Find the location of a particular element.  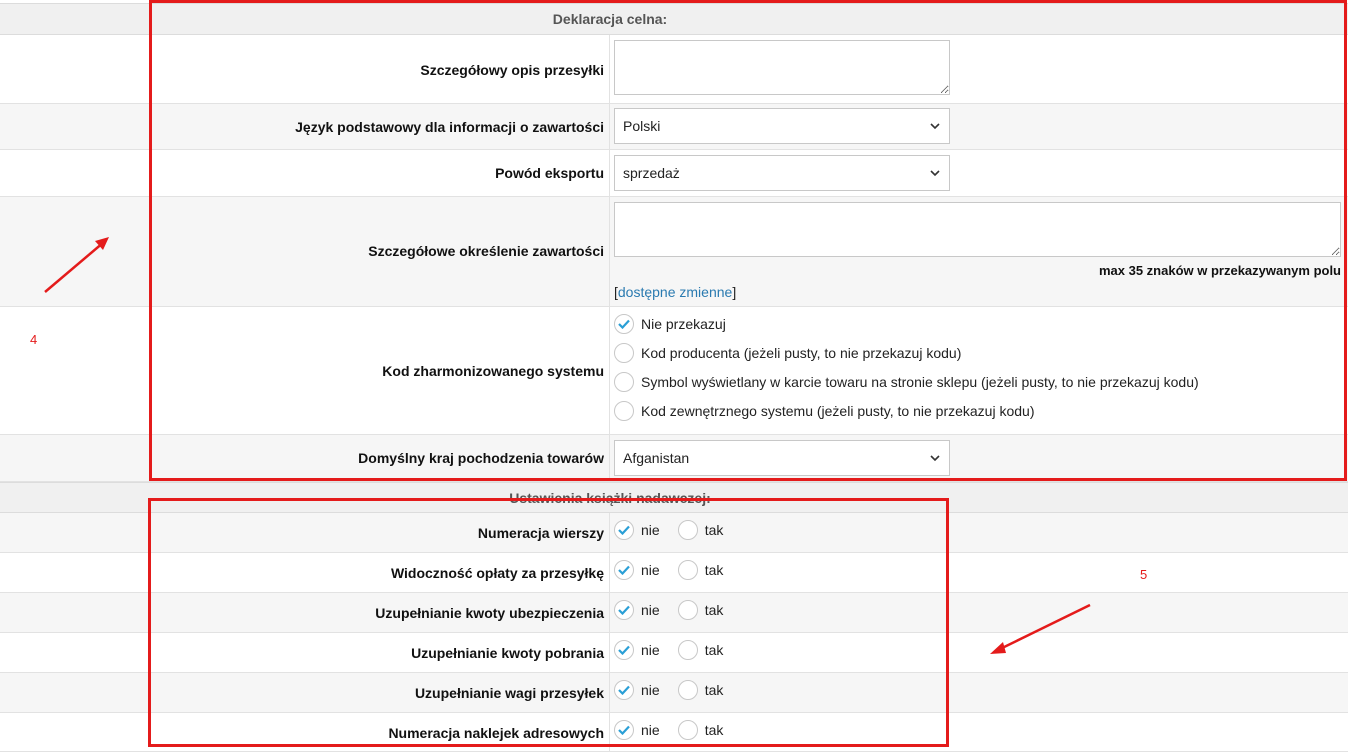

book-section-header: Ustawienia książki nadawczej: is located at coordinates (674, 497).